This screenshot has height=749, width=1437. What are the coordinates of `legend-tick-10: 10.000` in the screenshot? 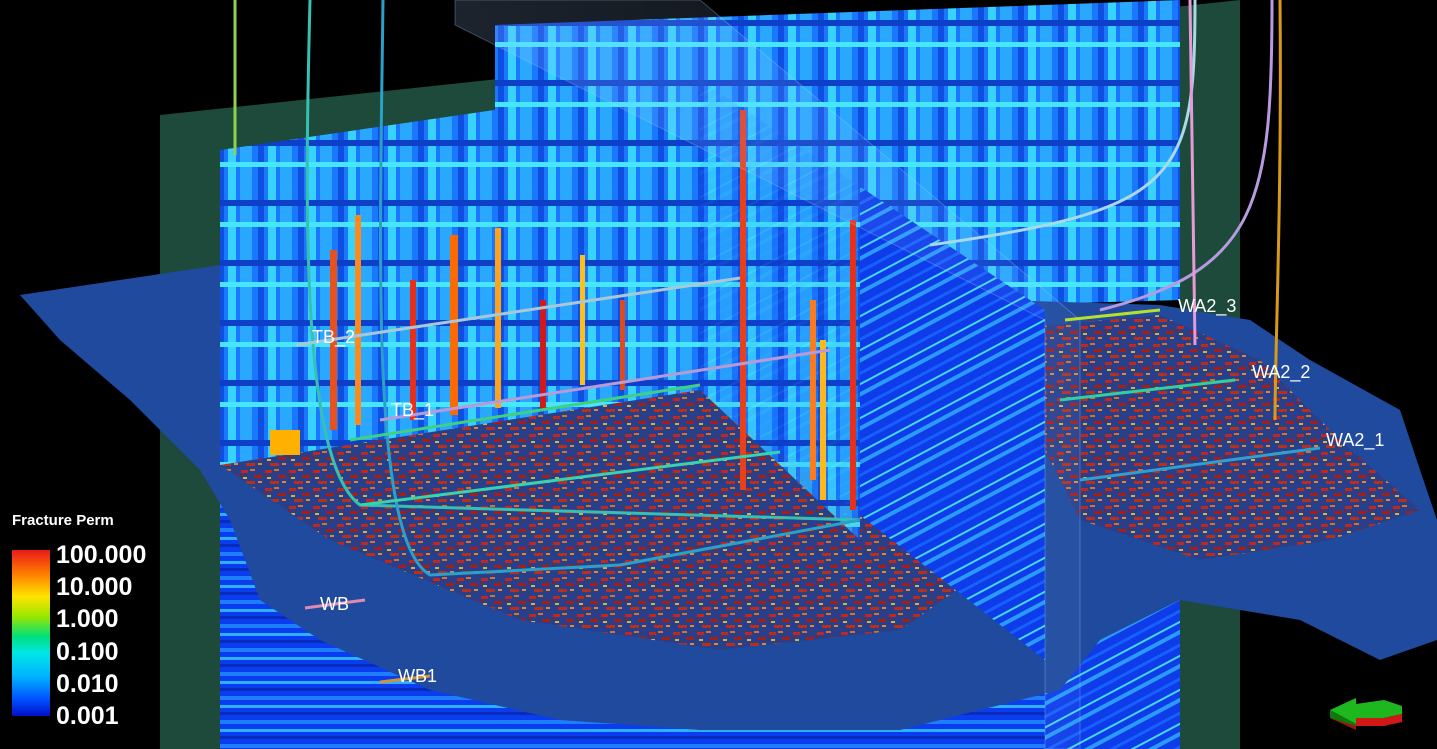 It's located at (94, 587).